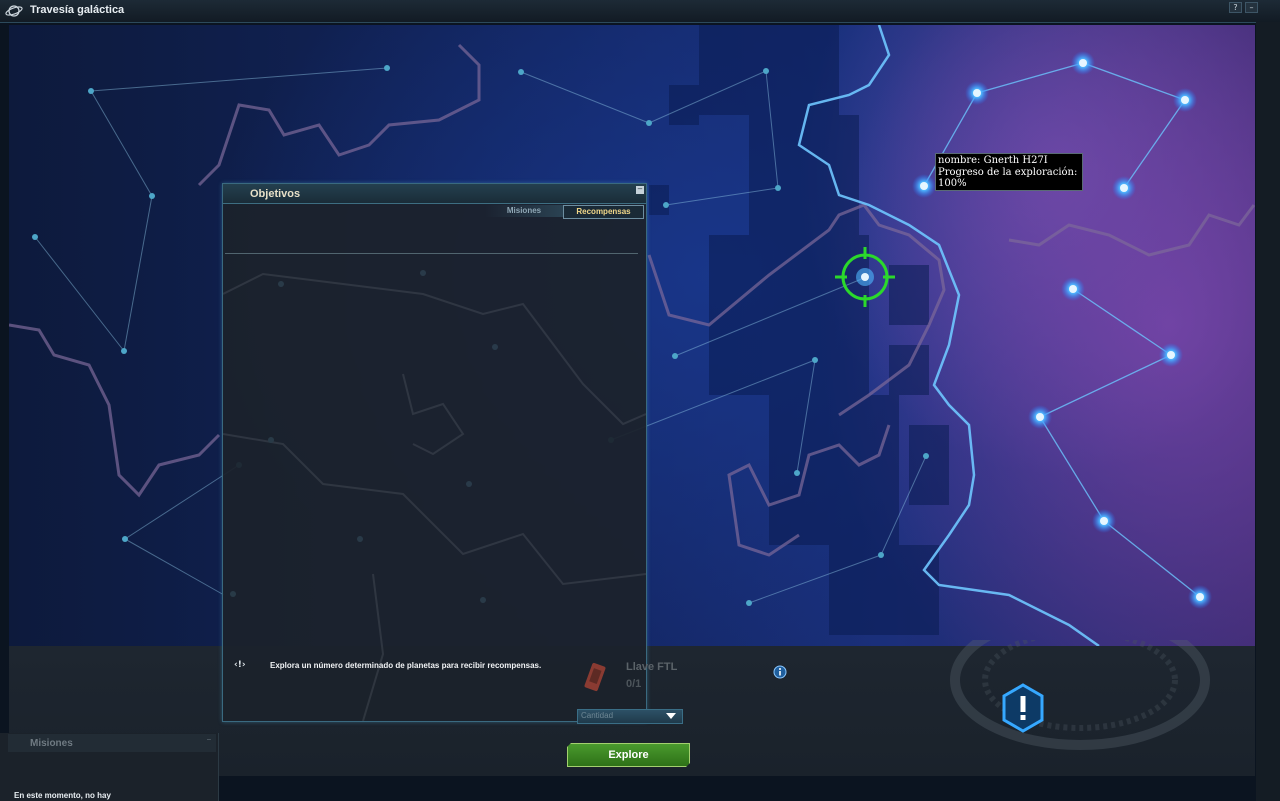  Describe the element at coordinates (630, 716) in the screenshot. I see `quantity-dropdown: Cantidad` at that location.